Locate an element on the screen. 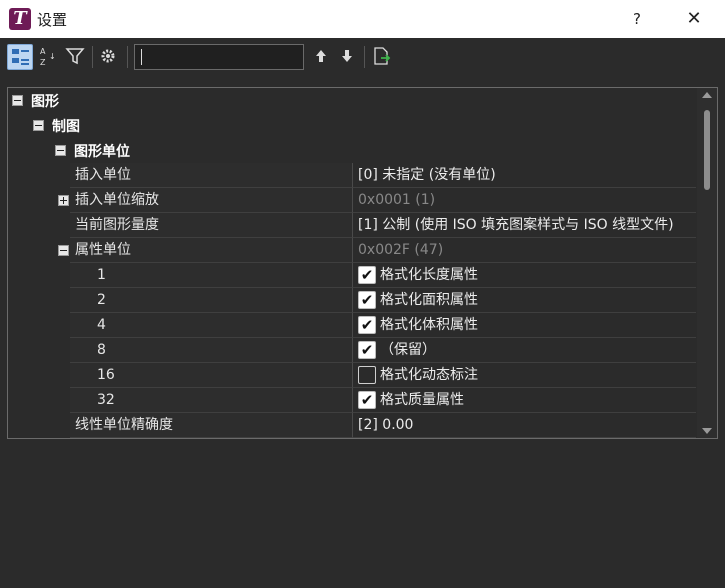  flag-label: 格式化动态标注 is located at coordinates (429, 375).